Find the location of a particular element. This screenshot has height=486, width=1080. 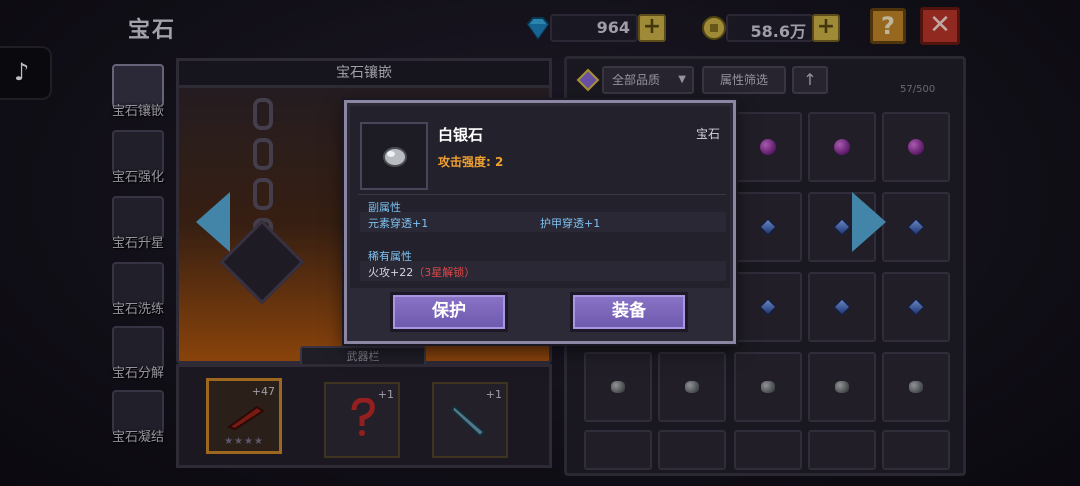

gem-thumbnail is located at coordinates (394, 156).